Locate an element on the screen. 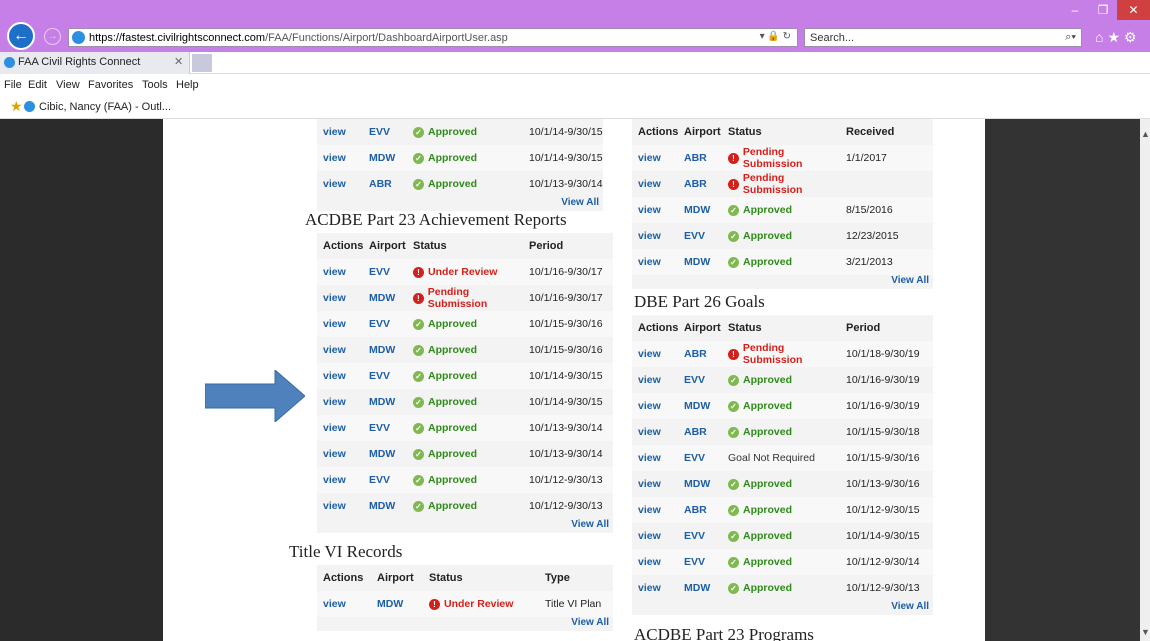 The height and width of the screenshot is (641, 1150). date-cell: 10/1/12-9/30/14 is located at coordinates (883, 562).